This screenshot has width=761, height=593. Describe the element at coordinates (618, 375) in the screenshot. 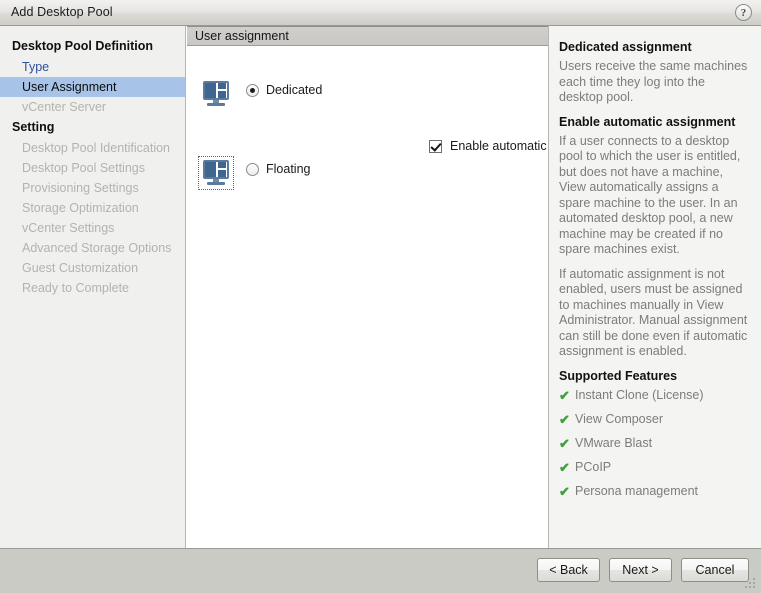

I see `help-heading-supported-features: Supported Features` at that location.